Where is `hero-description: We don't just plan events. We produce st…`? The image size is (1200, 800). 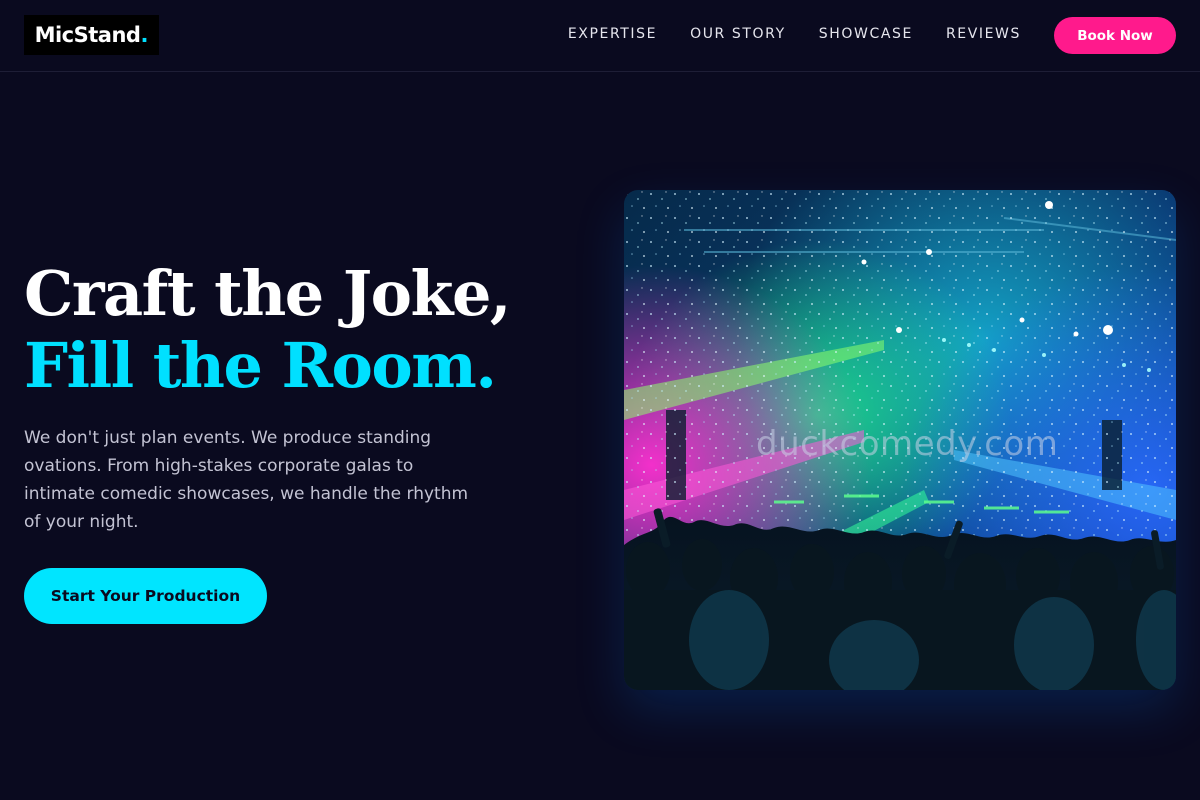
hero-description: We don't just plan events. We produce st… is located at coordinates (246, 480).